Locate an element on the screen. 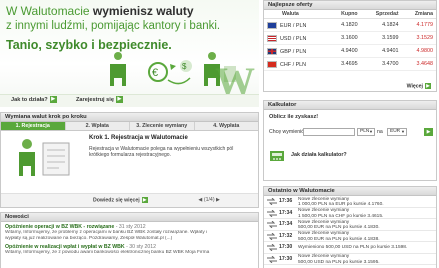 This screenshot has height=268, width=439. eu-flag-icon is located at coordinates (272, 25).